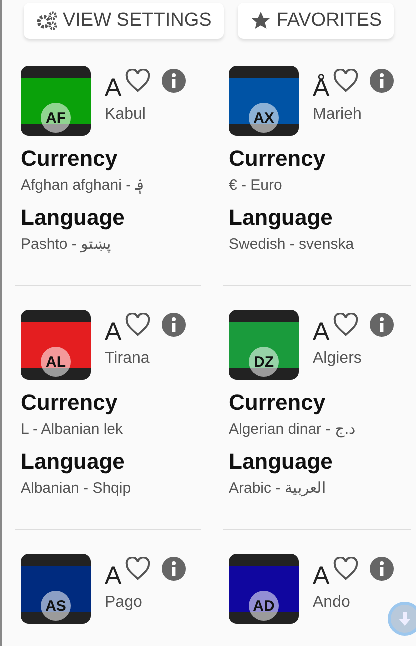  What do you see at coordinates (316, 21) in the screenshot?
I see `favorites-button: FAVORITES` at bounding box center [316, 21].